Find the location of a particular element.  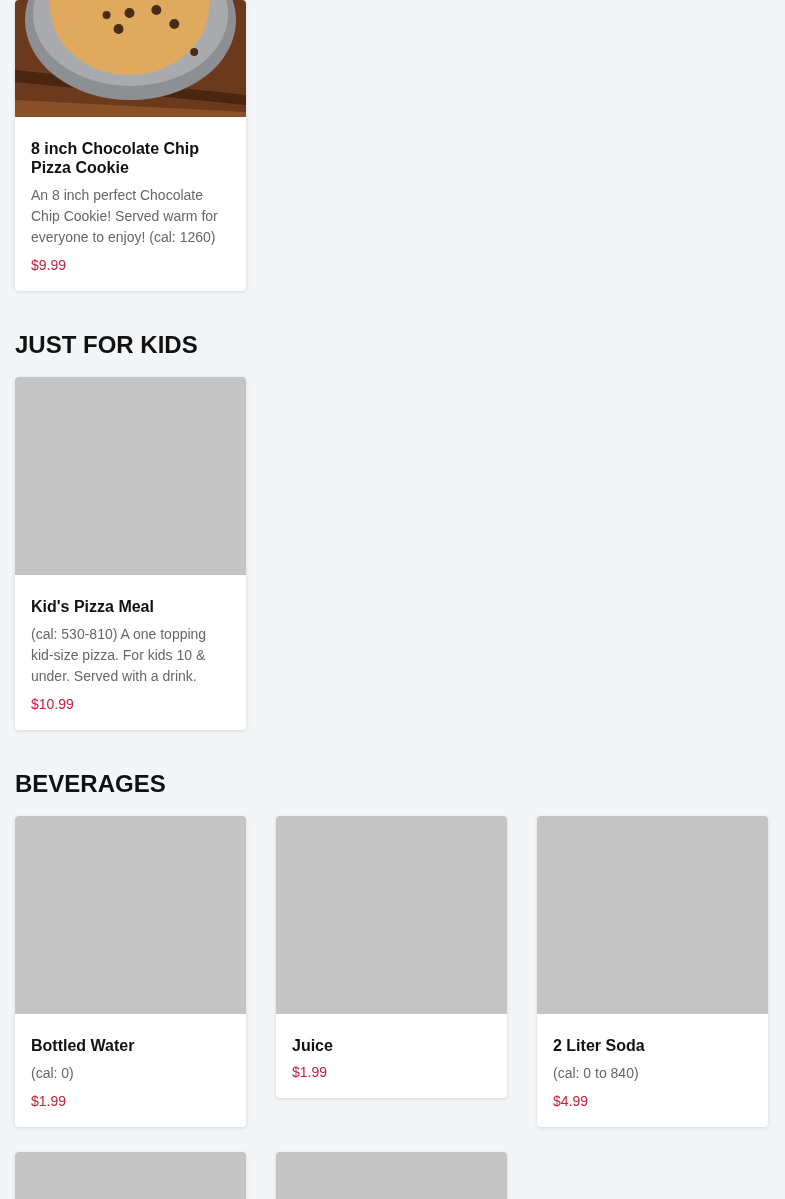

item-title: Bottled Water is located at coordinates (83, 1045).